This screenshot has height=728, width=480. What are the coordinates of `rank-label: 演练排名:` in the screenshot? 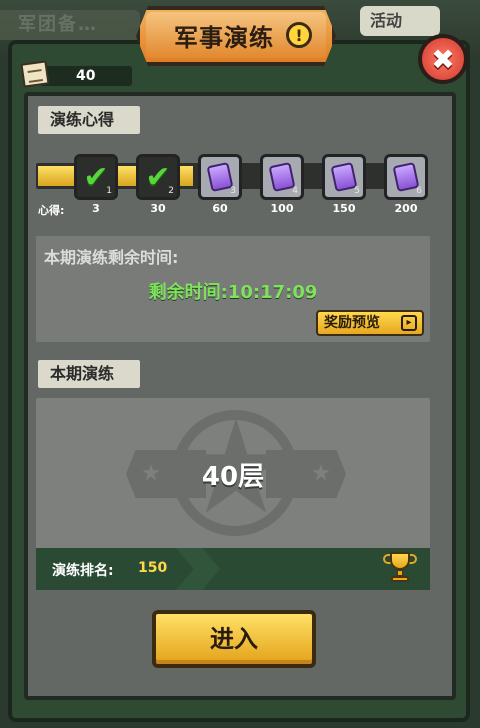 It's located at (83, 571).